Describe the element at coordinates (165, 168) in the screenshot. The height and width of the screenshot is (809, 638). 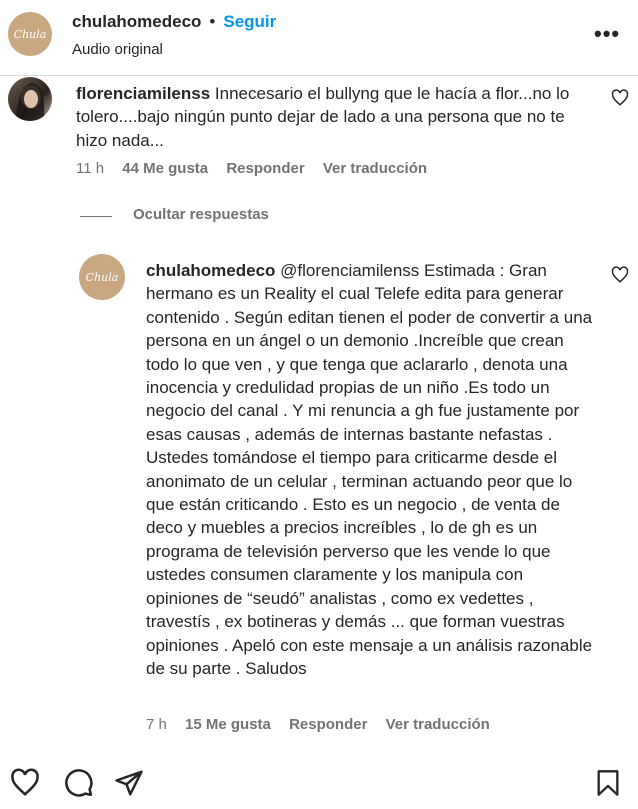
I see `comment-likes: 44 Me gusta` at that location.